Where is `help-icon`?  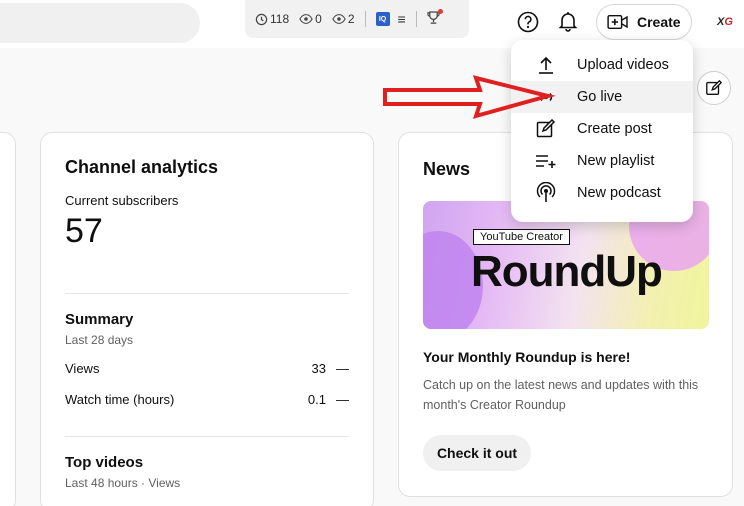
help-icon is located at coordinates (528, 22).